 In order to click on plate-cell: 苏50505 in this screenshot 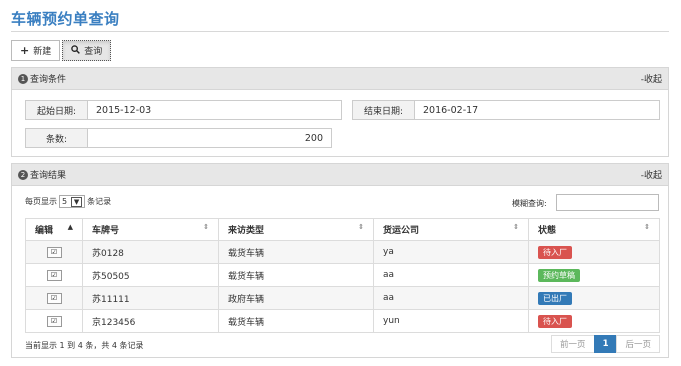, I will do `click(150, 275)`.